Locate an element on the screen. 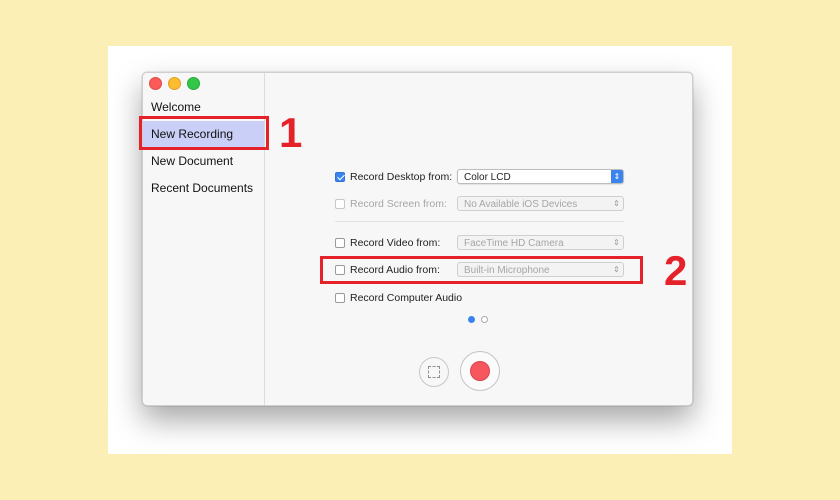  minimize-window-icon is located at coordinates (174, 83).